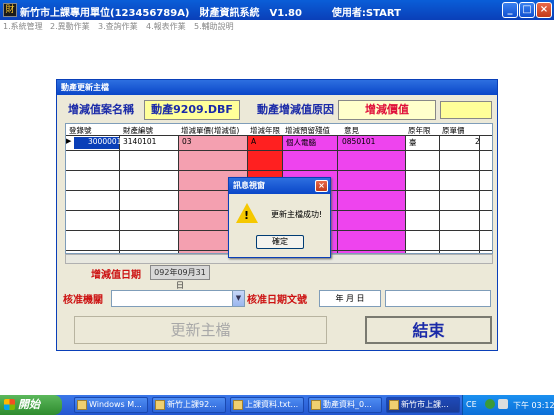  What do you see at coordinates (192, 110) in the screenshot?
I see `case-name-field: 動產9209.DBF` at bounding box center [192, 110].